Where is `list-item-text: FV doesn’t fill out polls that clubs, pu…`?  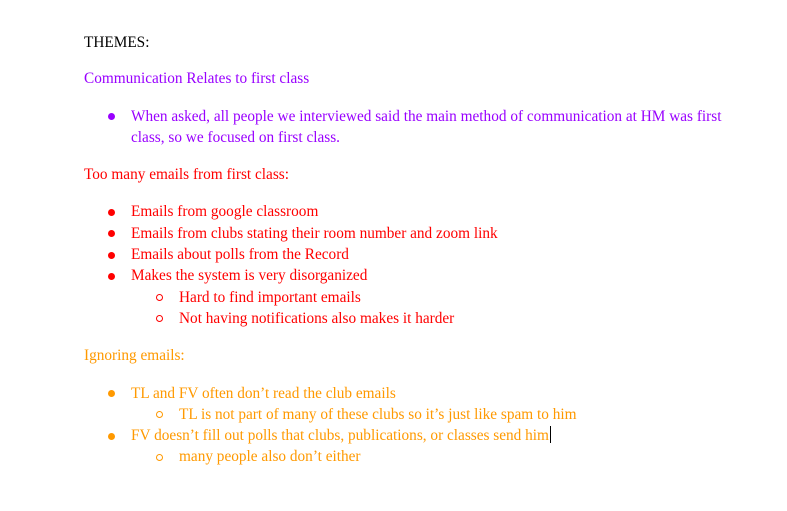 list-item-text: FV doesn’t fill out polls that clubs, pu… is located at coordinates (340, 436).